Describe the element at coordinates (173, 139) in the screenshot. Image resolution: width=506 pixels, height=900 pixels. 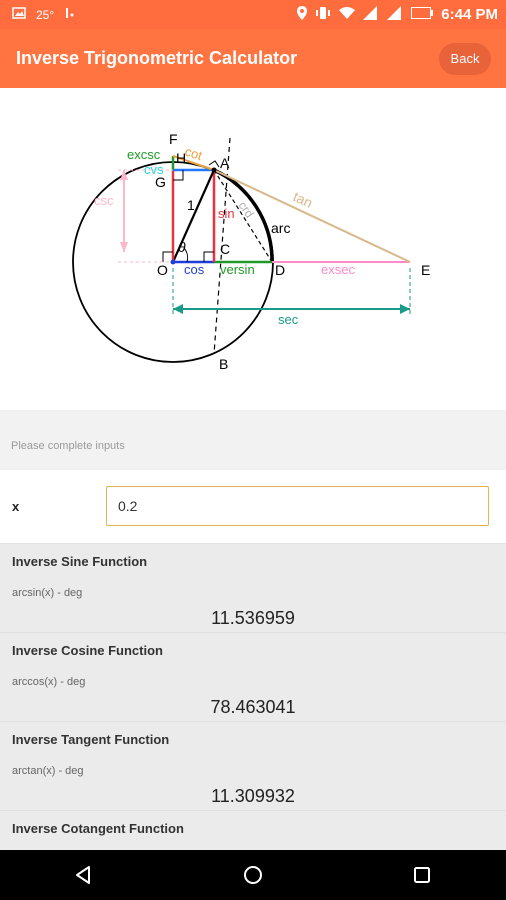
I see `label-f: F` at that location.